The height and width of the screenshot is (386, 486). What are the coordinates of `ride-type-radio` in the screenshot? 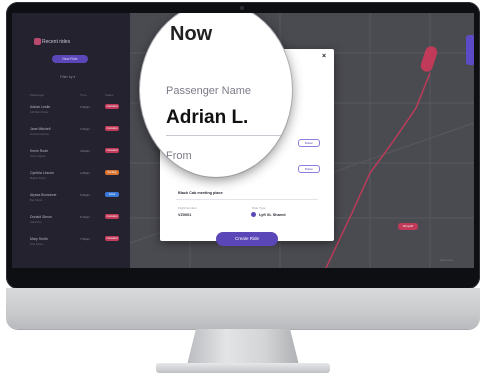 It's located at (253, 214).